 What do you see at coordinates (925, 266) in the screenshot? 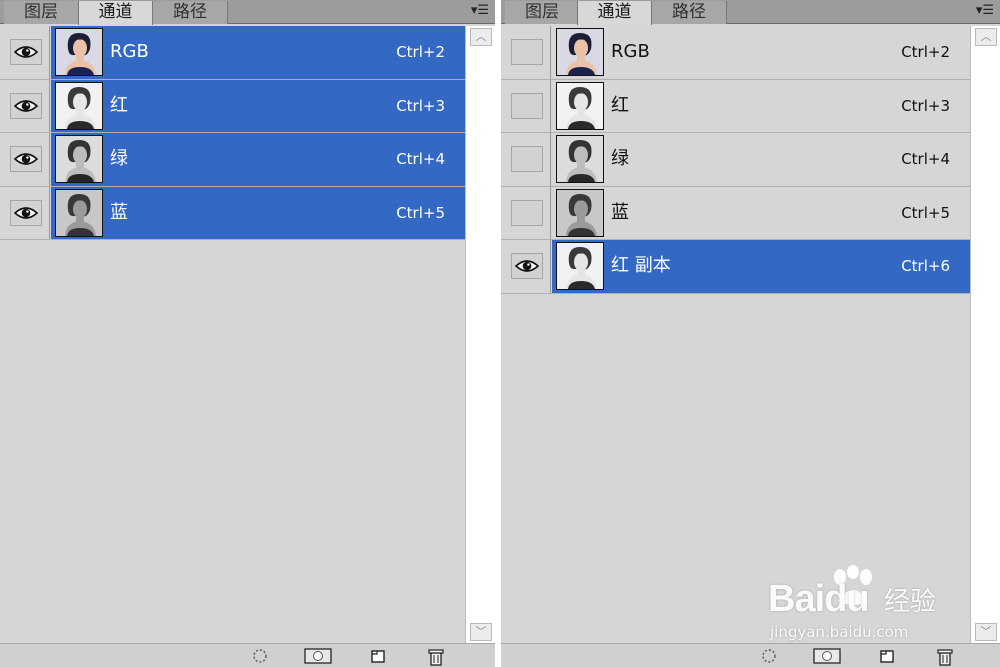
I see `channel-shortcut: Ctrl+6` at bounding box center [925, 266].